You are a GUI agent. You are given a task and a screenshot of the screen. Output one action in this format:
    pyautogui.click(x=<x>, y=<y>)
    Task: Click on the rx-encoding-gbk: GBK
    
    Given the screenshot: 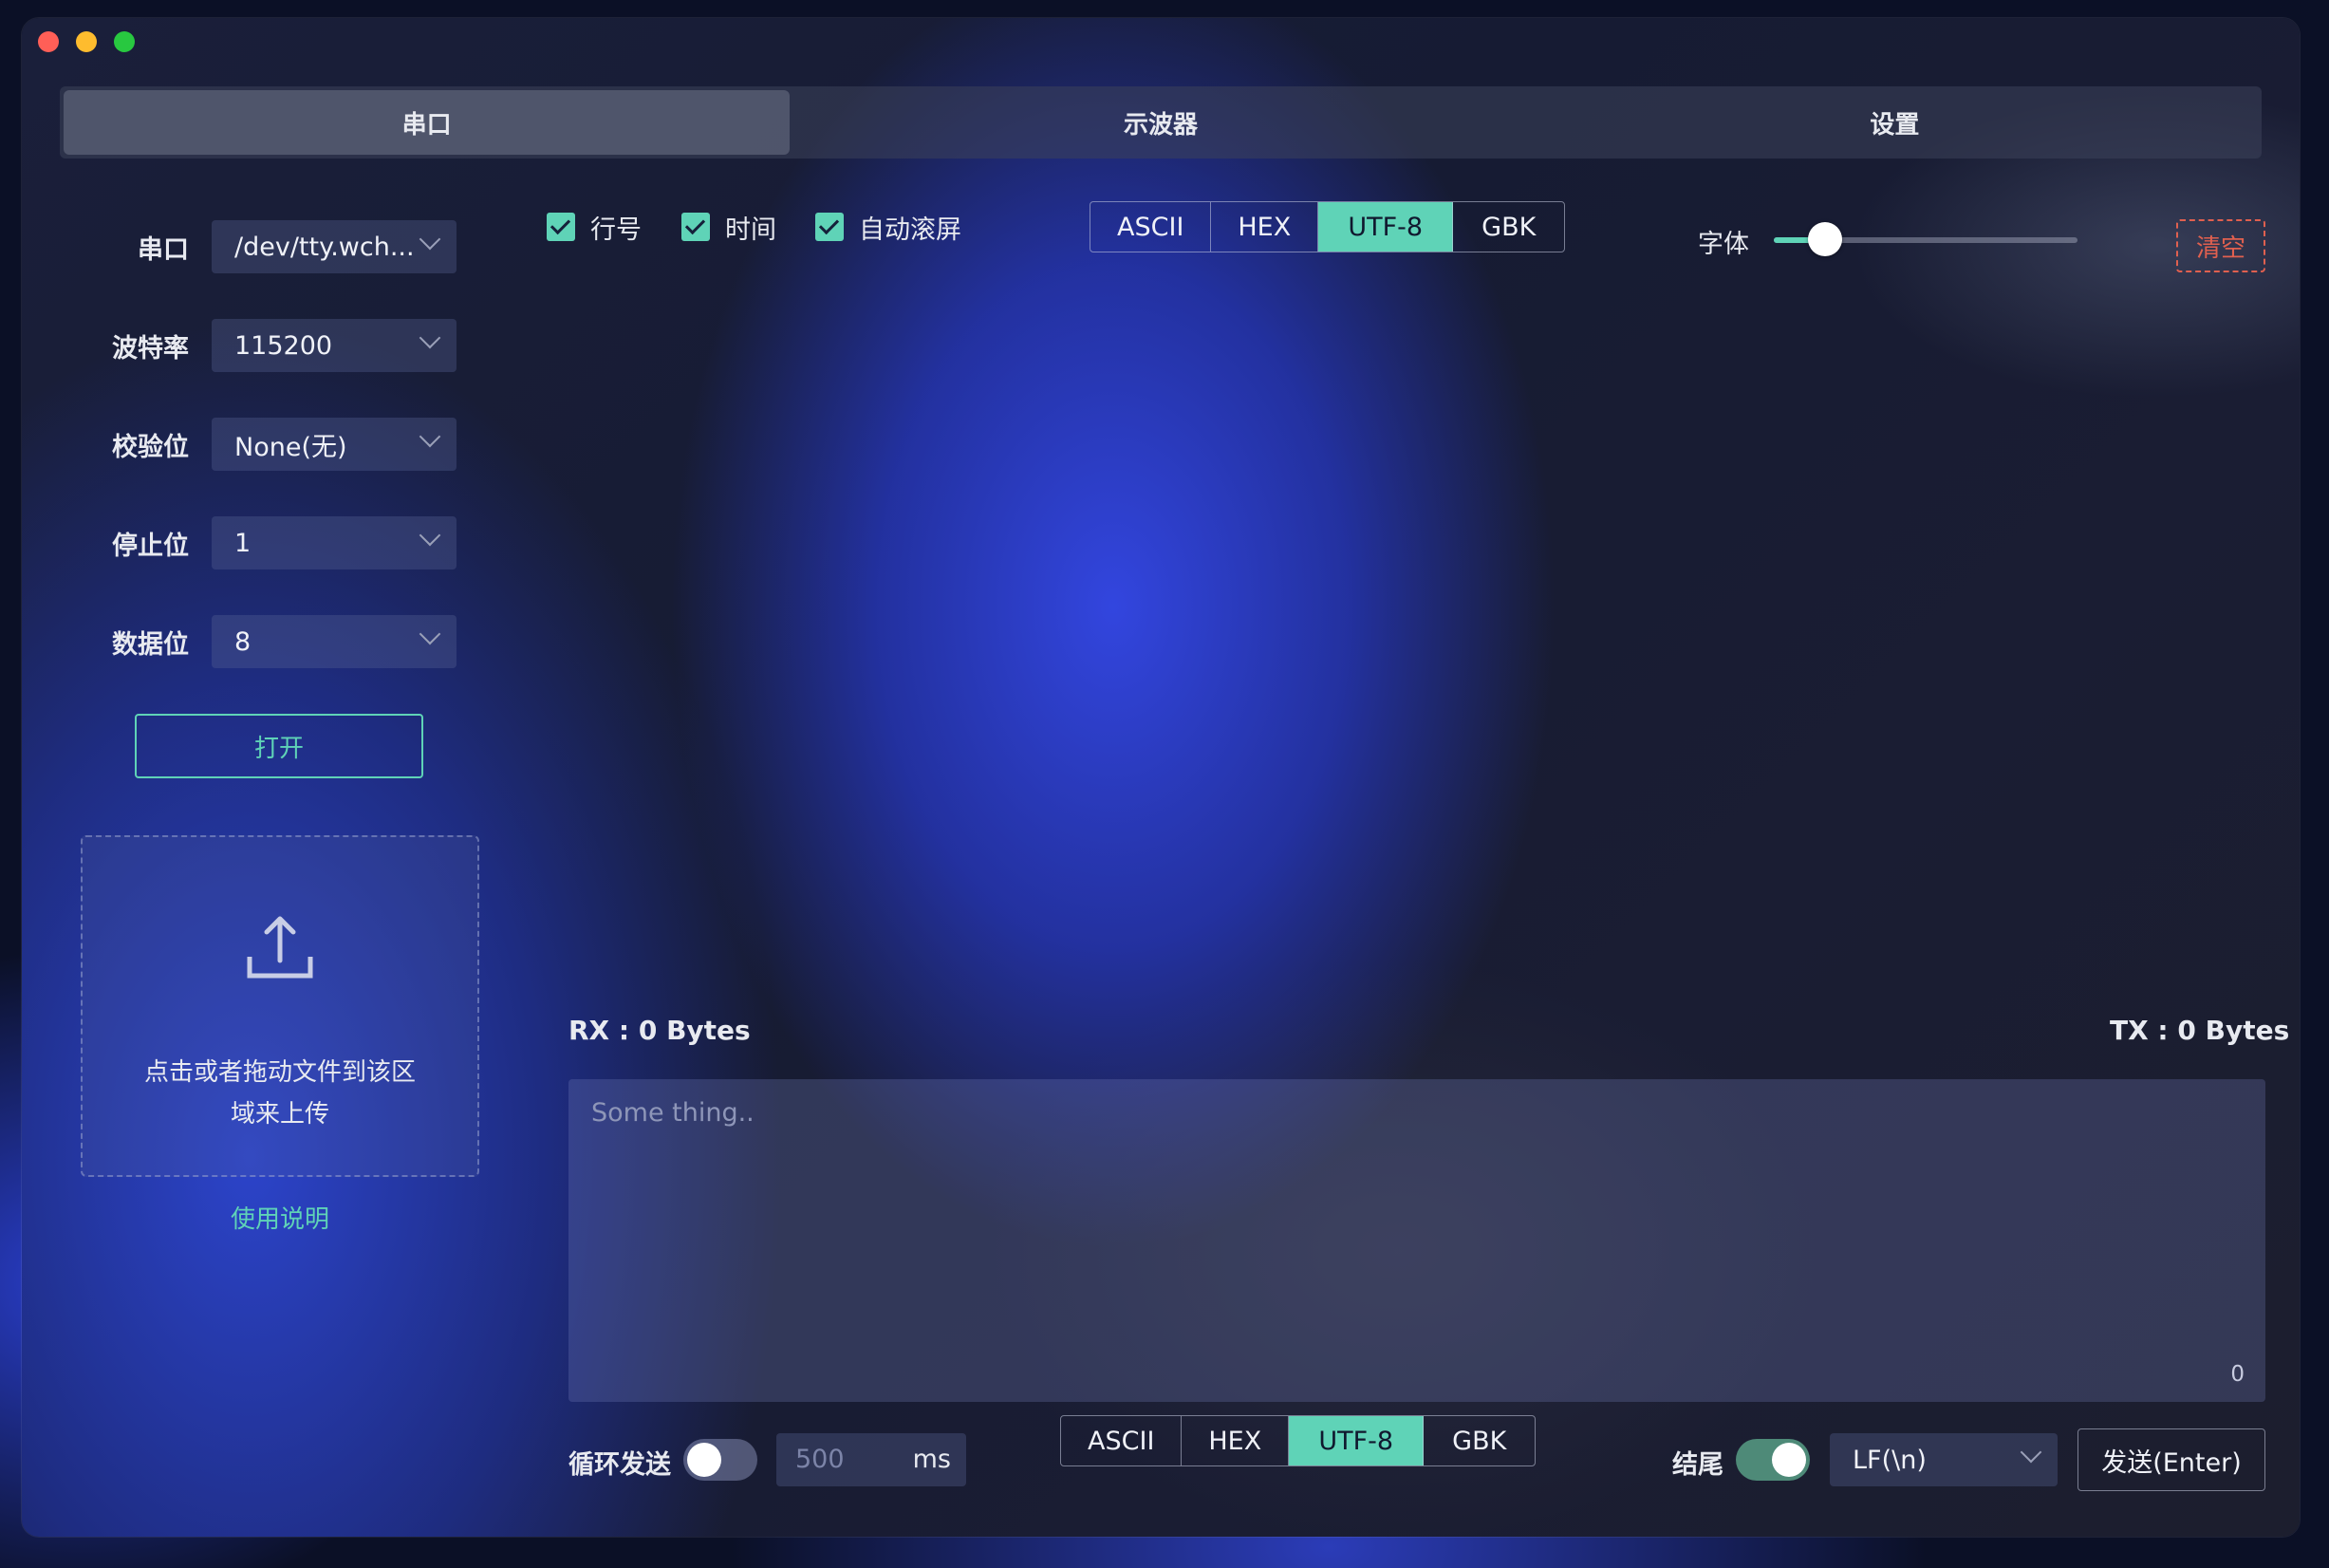 What is the action you would take?
    pyautogui.click(x=1509, y=227)
    